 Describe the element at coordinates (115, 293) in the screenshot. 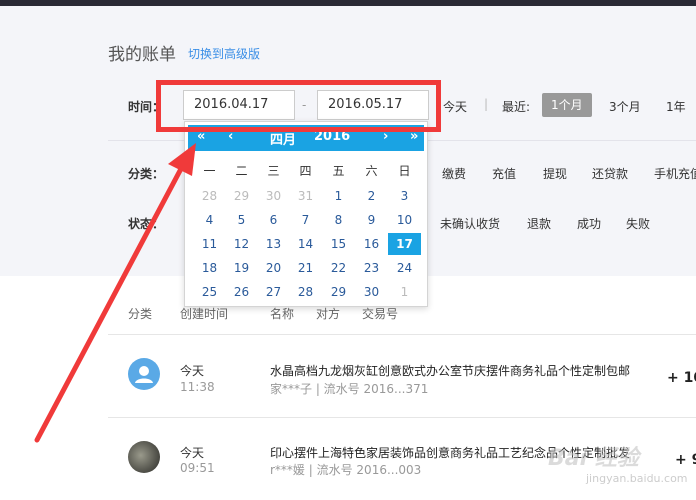

I see `red-arrow-icon` at that location.